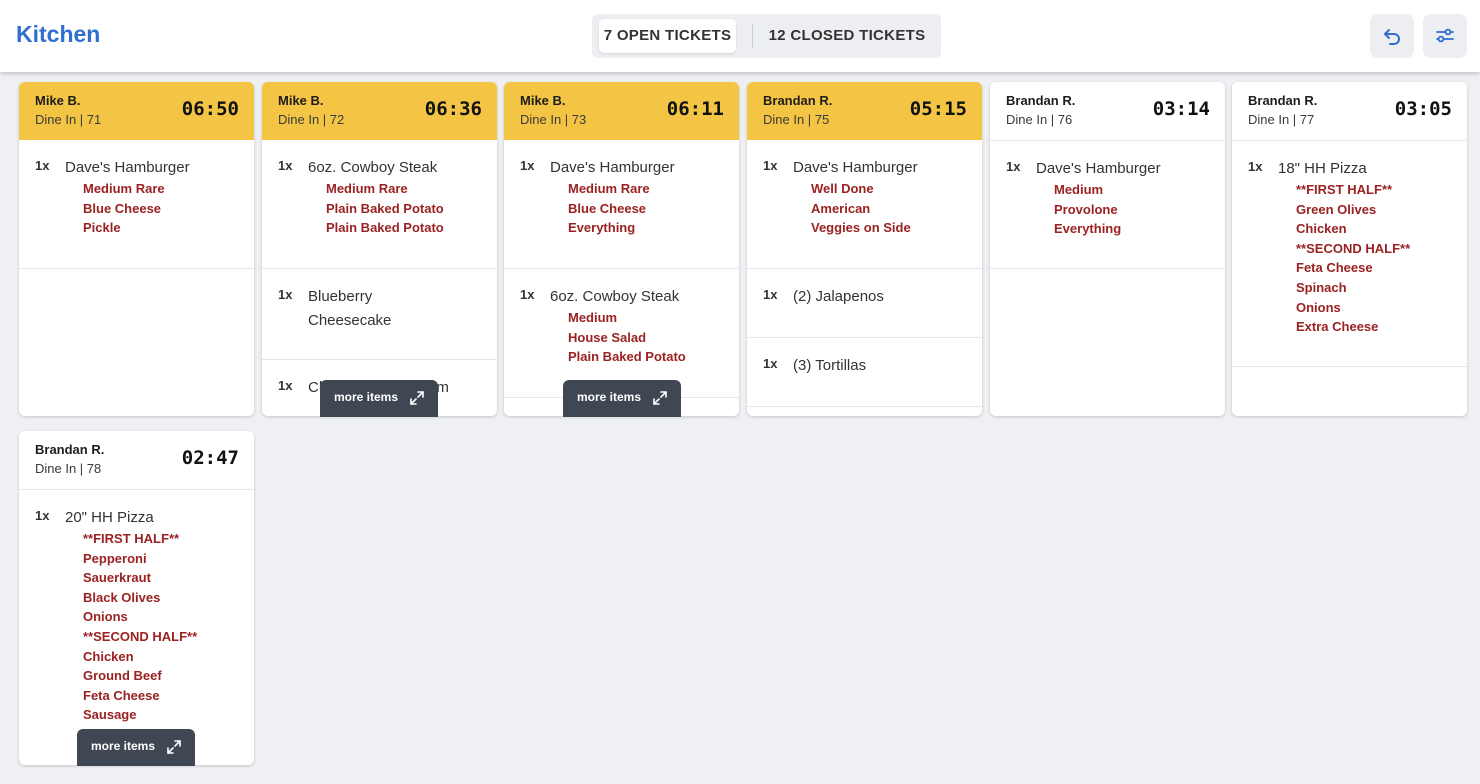  I want to click on item-modifier: Well Done, so click(842, 188).